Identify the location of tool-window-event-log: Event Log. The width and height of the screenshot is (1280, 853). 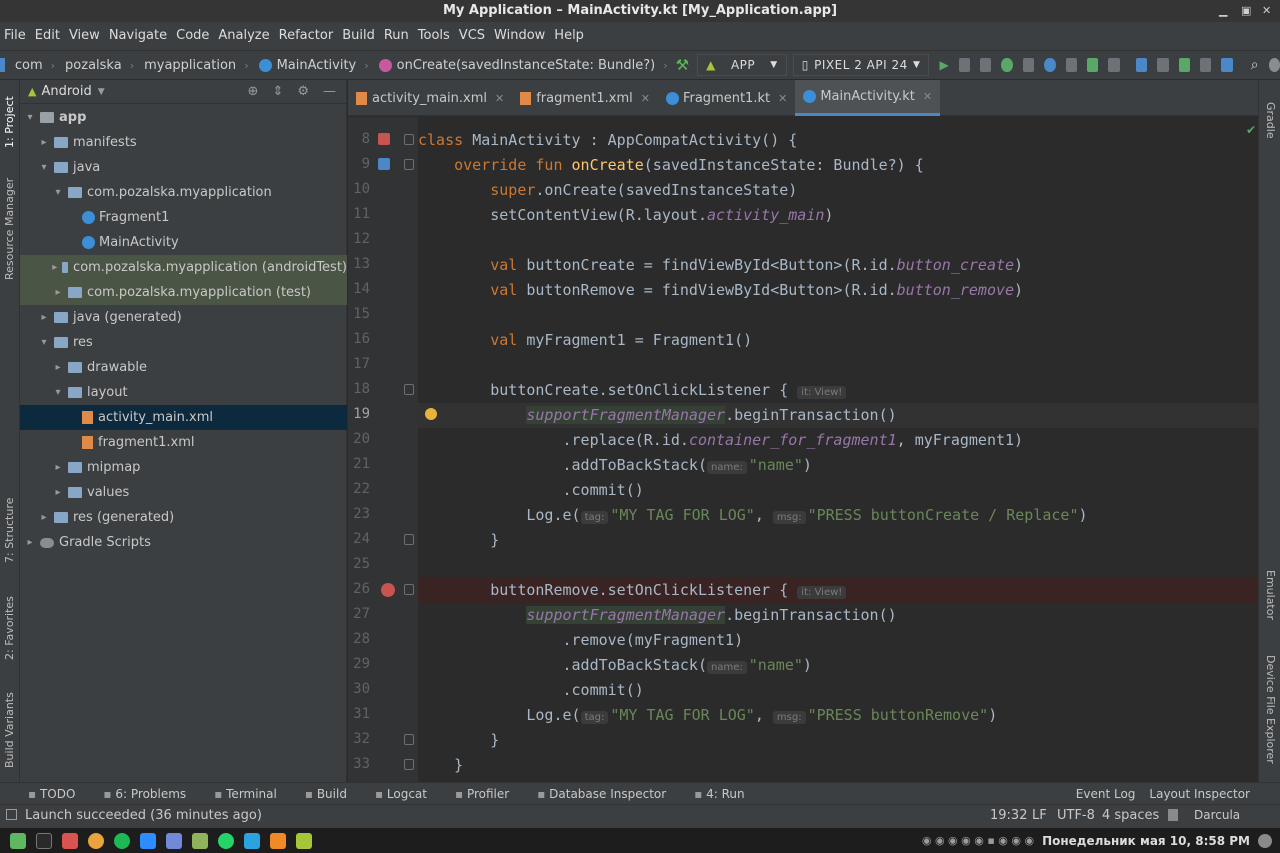
(1106, 794).